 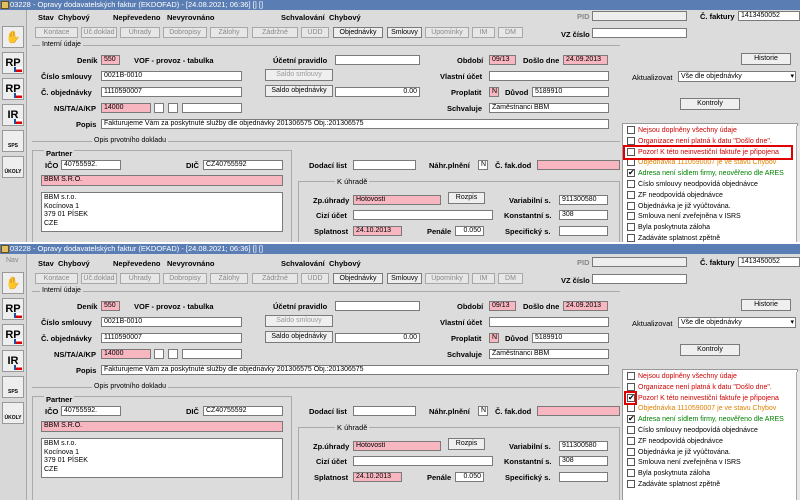 I want to click on nav-label: Nav, so click(x=12, y=260).